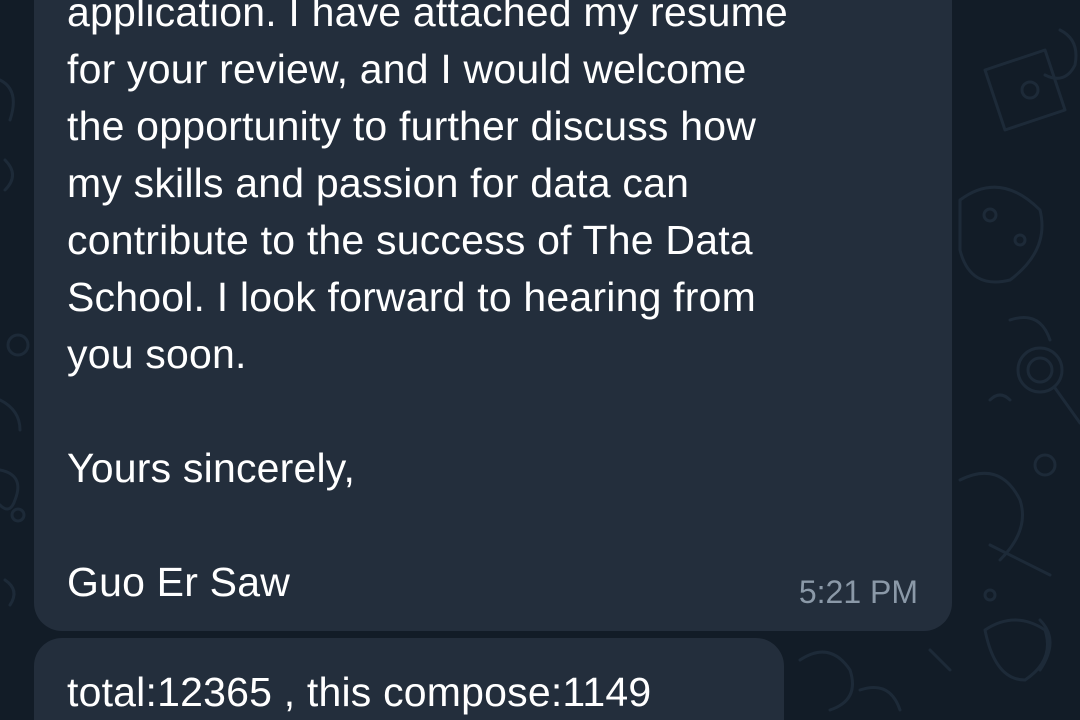 The image size is (1080, 720). What do you see at coordinates (858, 592) in the screenshot?
I see `message-timestamp: 5:21 PM` at bounding box center [858, 592].